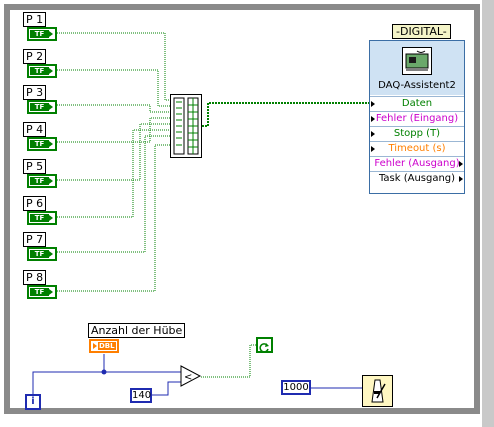 The image size is (494, 427). Describe the element at coordinates (141, 395) in the screenshot. I see `limit-constant: 140` at that location.